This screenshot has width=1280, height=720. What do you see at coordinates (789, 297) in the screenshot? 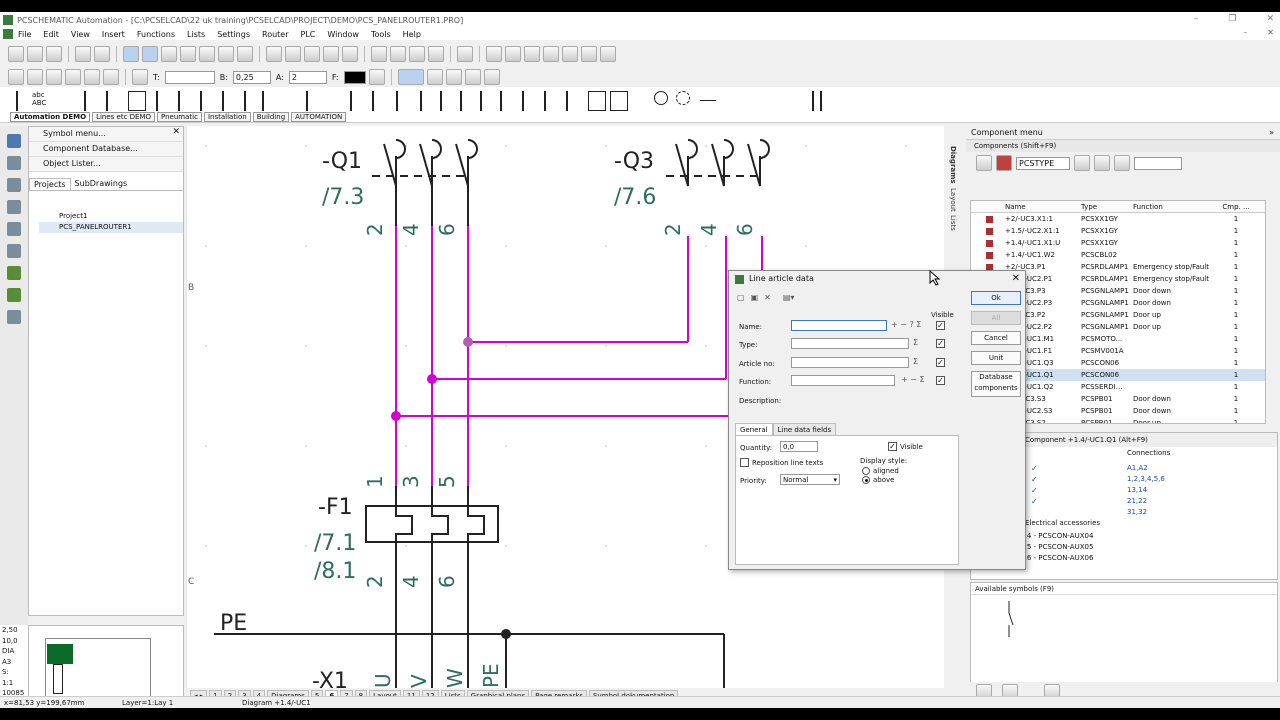
I see `article-menu-icon: ▤▾` at bounding box center [789, 297].